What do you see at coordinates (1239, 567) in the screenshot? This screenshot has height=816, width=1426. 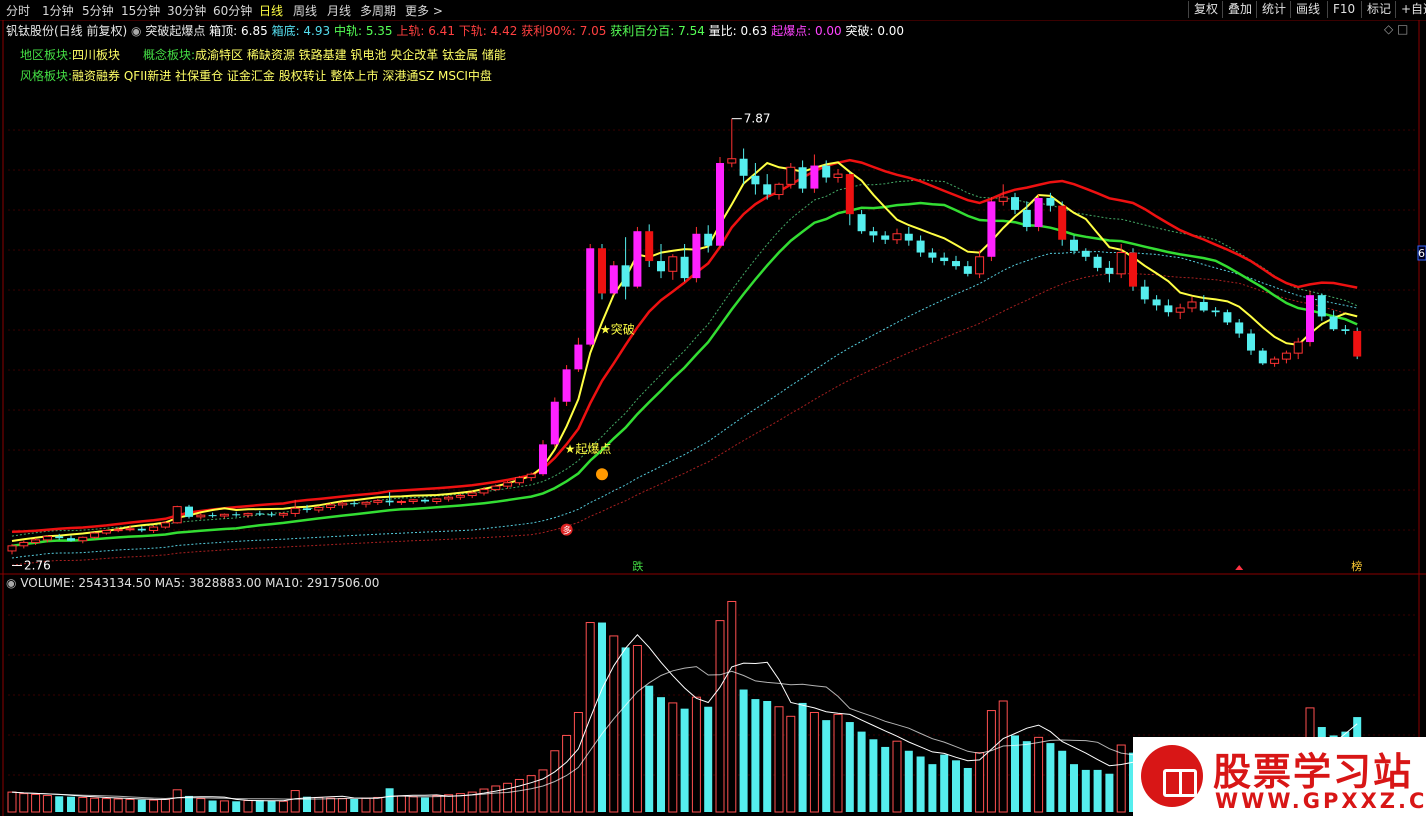 I see `triangle-marker-icon` at bounding box center [1239, 567].